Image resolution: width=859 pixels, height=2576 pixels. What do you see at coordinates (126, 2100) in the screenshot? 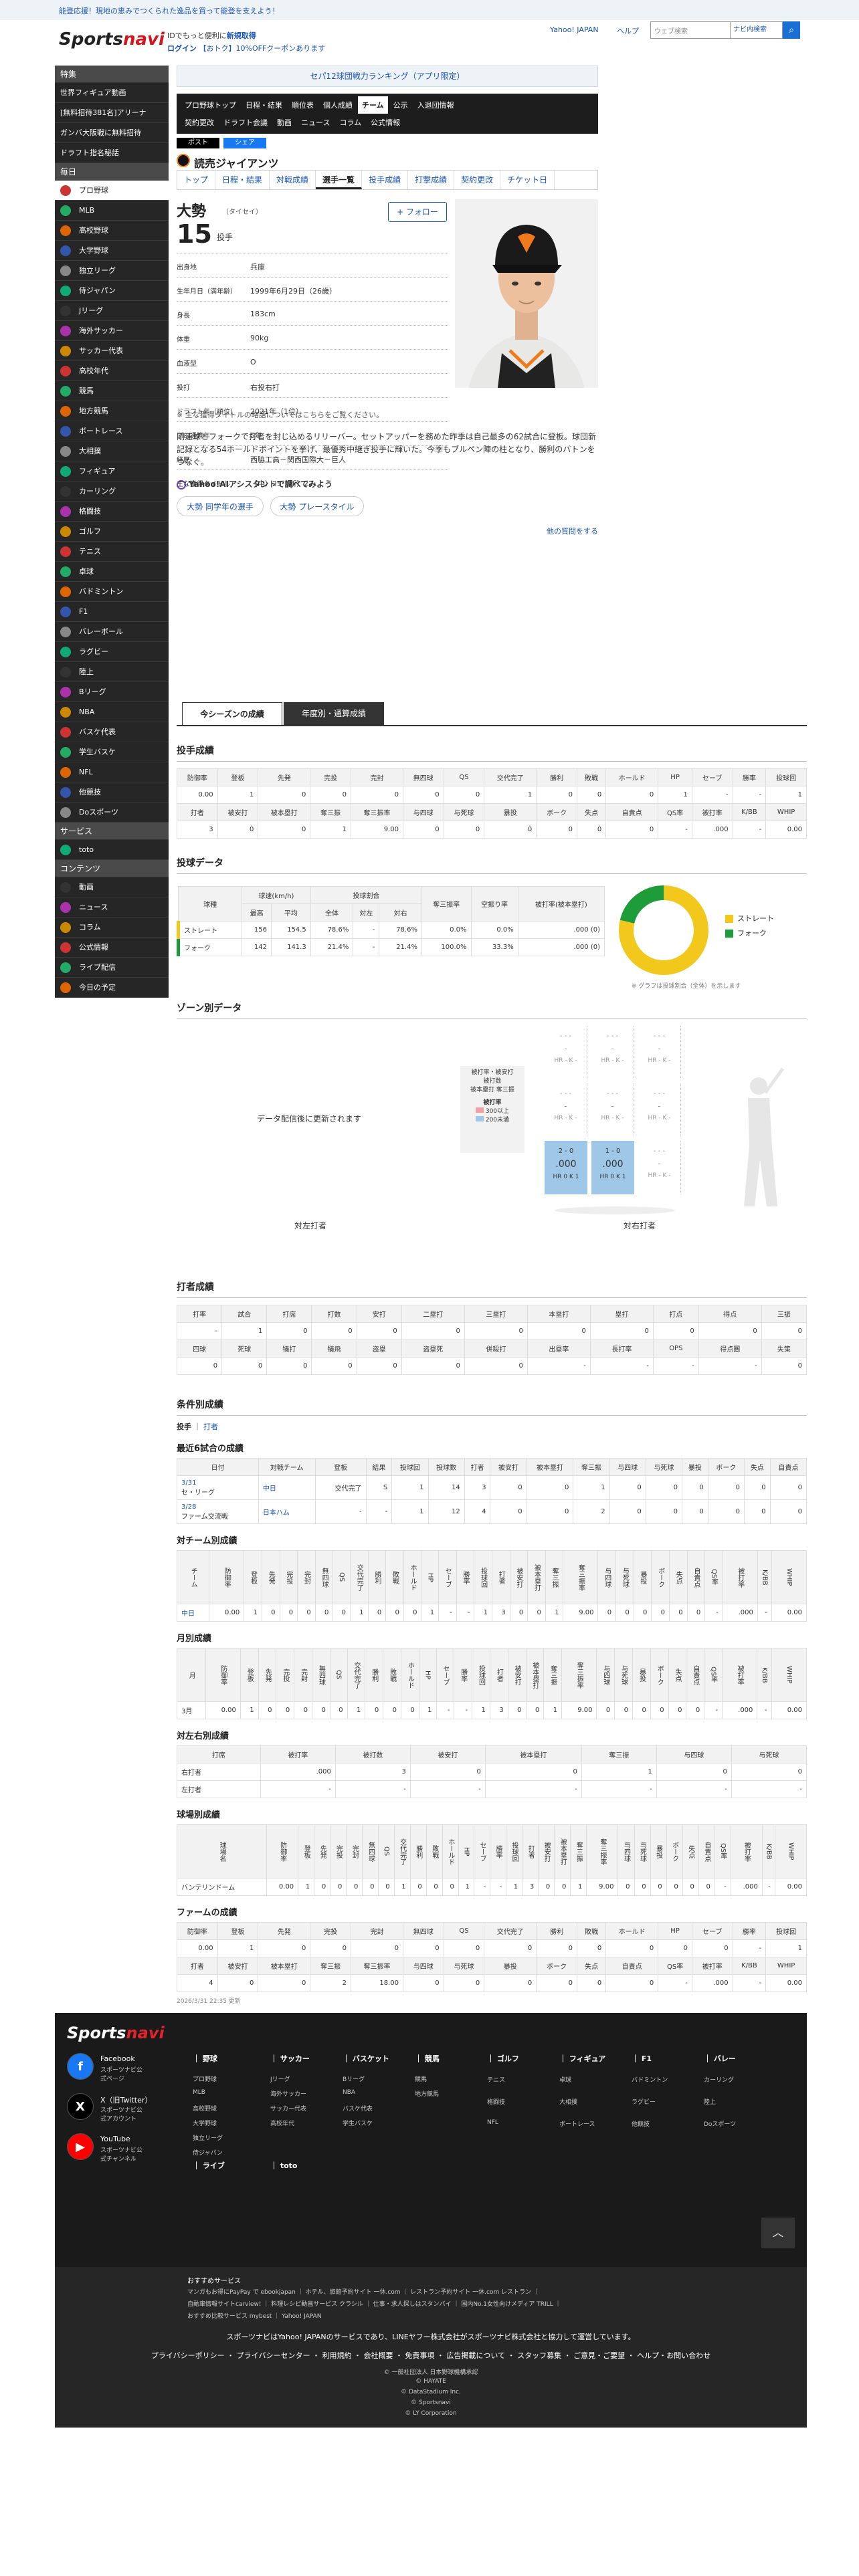
I see `social-name: X（旧Twitter）` at bounding box center [126, 2100].